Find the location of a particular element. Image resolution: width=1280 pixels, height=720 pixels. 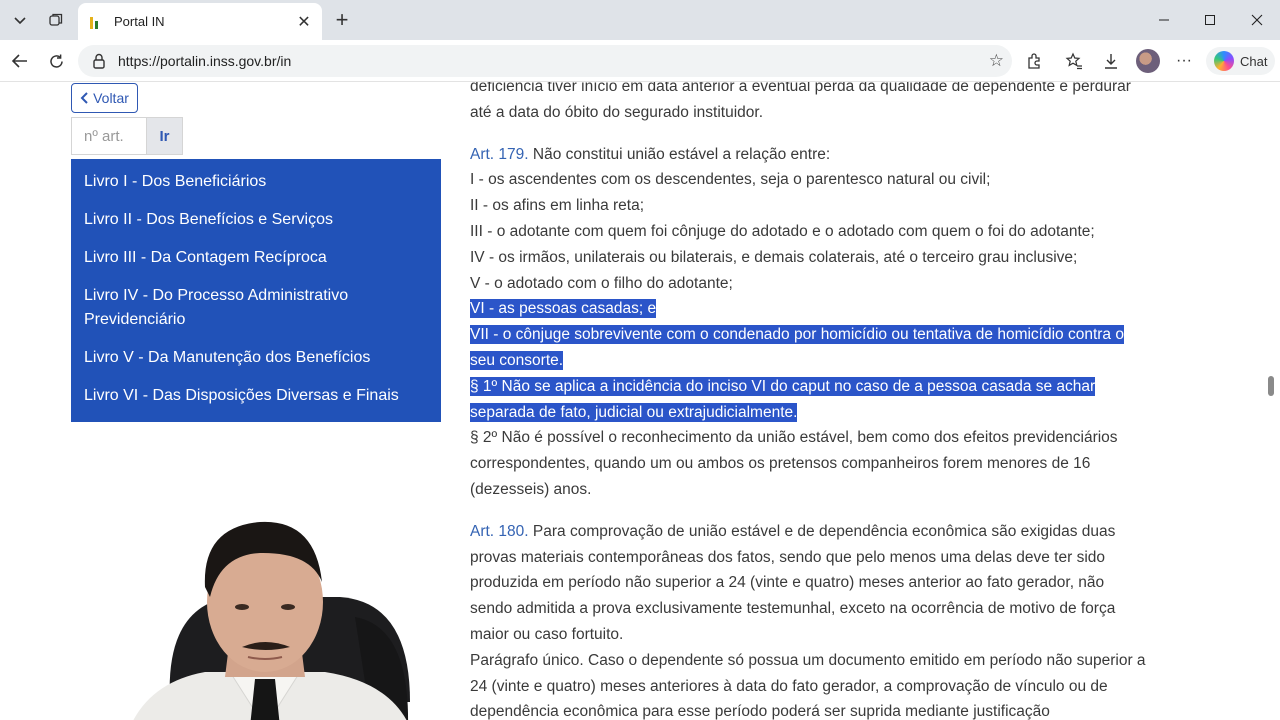

downloads-icon is located at coordinates (1111, 61).